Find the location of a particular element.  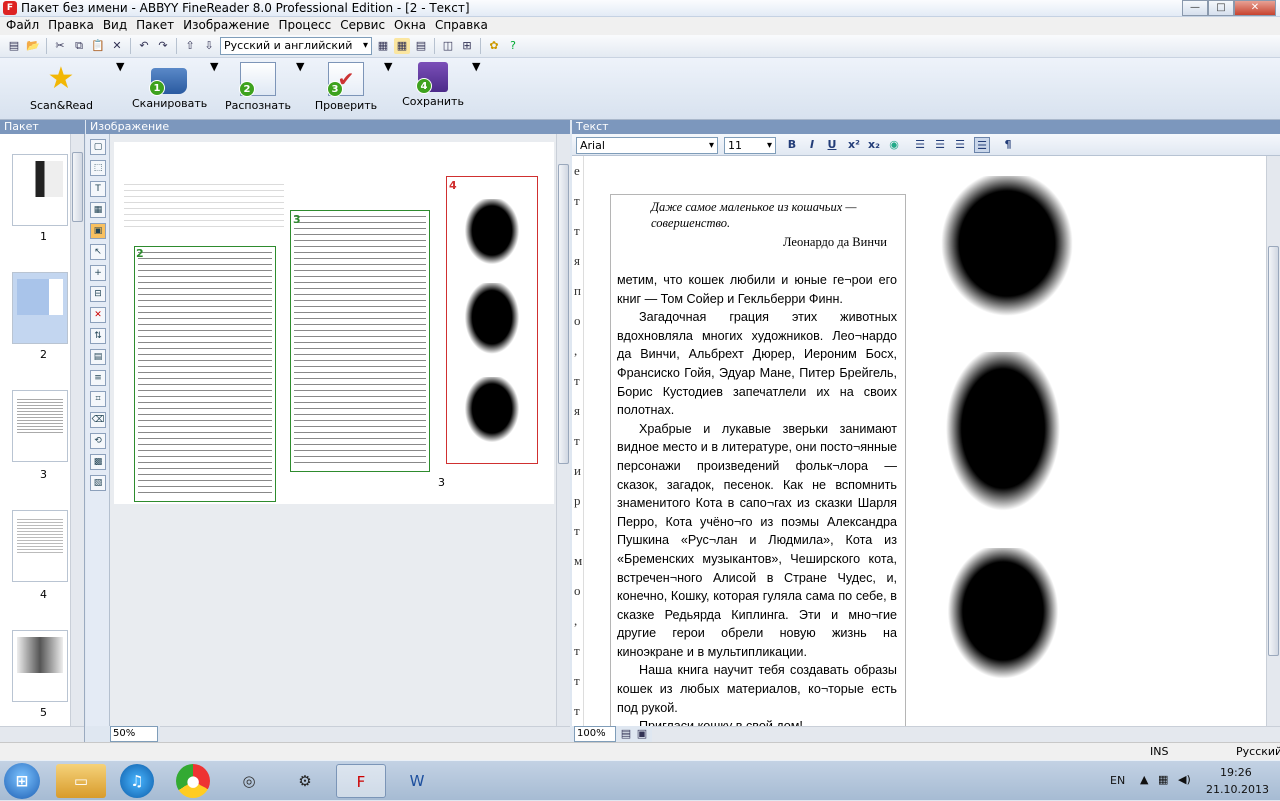

add-block-icon: + is located at coordinates (98, 273).